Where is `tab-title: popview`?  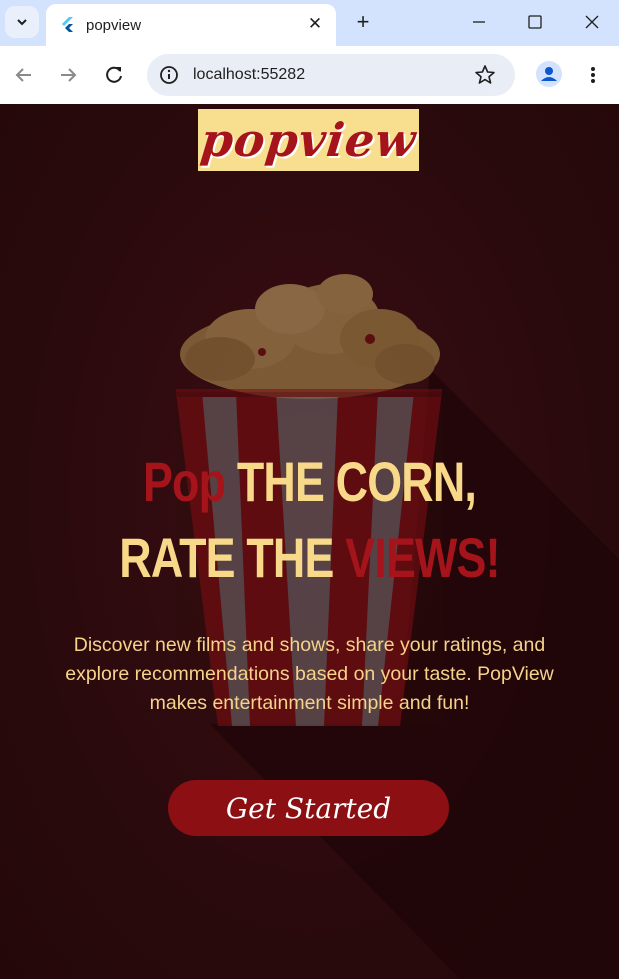 tab-title: popview is located at coordinates (114, 25).